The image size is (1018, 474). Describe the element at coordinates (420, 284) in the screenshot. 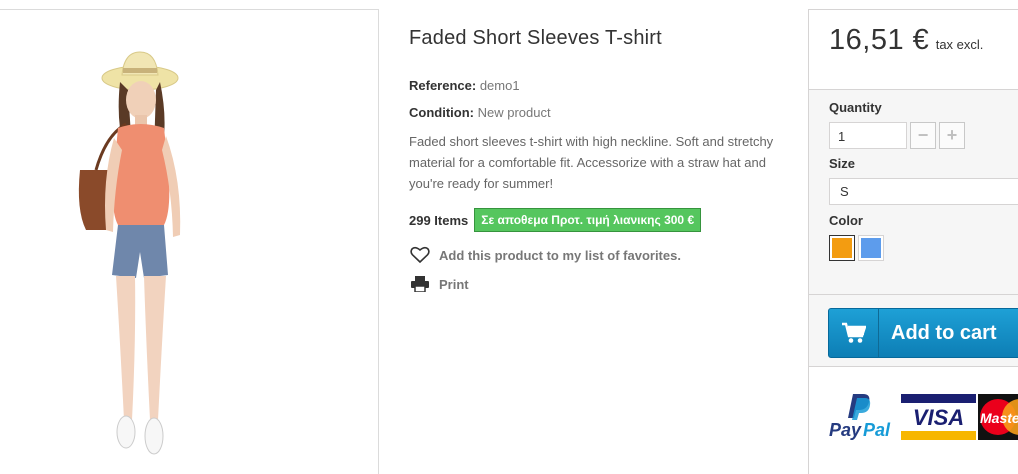

I see `printer-icon` at that location.